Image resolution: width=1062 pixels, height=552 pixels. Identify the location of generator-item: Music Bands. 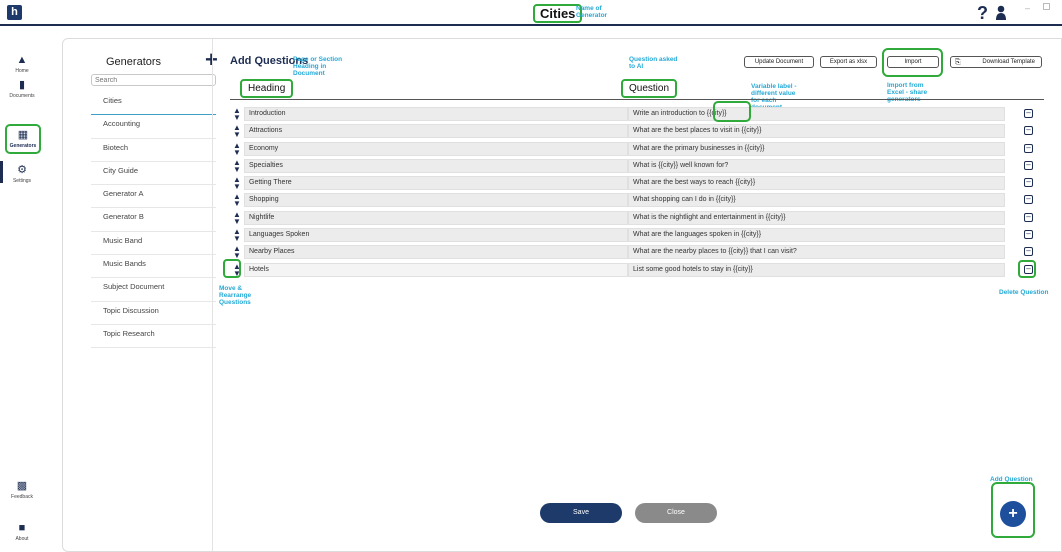
(153, 267).